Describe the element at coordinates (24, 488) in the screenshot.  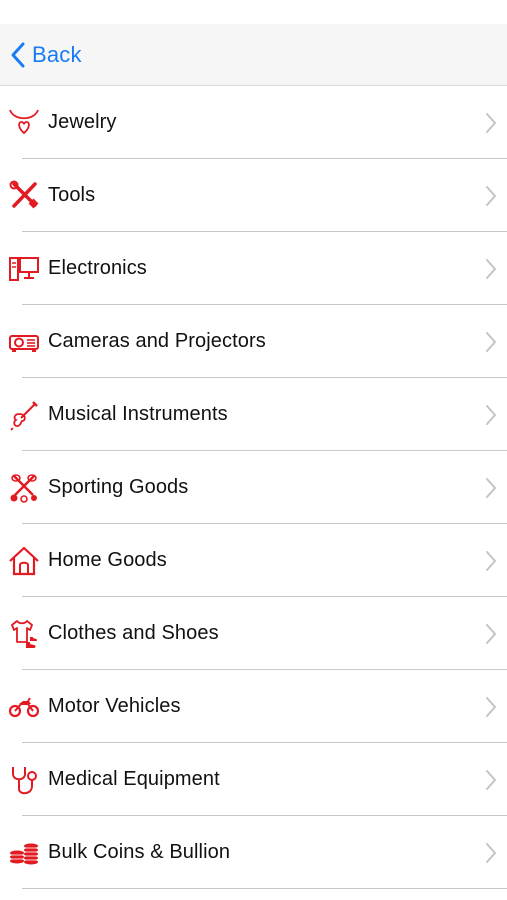
I see `sports-icon` at that location.